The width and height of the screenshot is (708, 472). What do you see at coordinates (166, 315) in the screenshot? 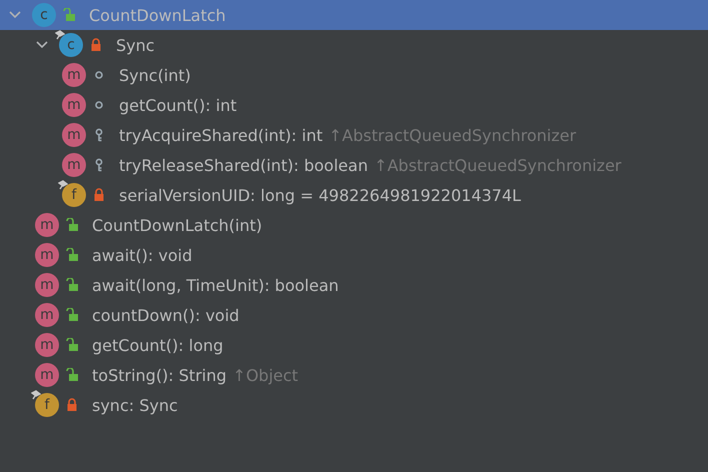
I see `member-label: countDown(): void` at bounding box center [166, 315].